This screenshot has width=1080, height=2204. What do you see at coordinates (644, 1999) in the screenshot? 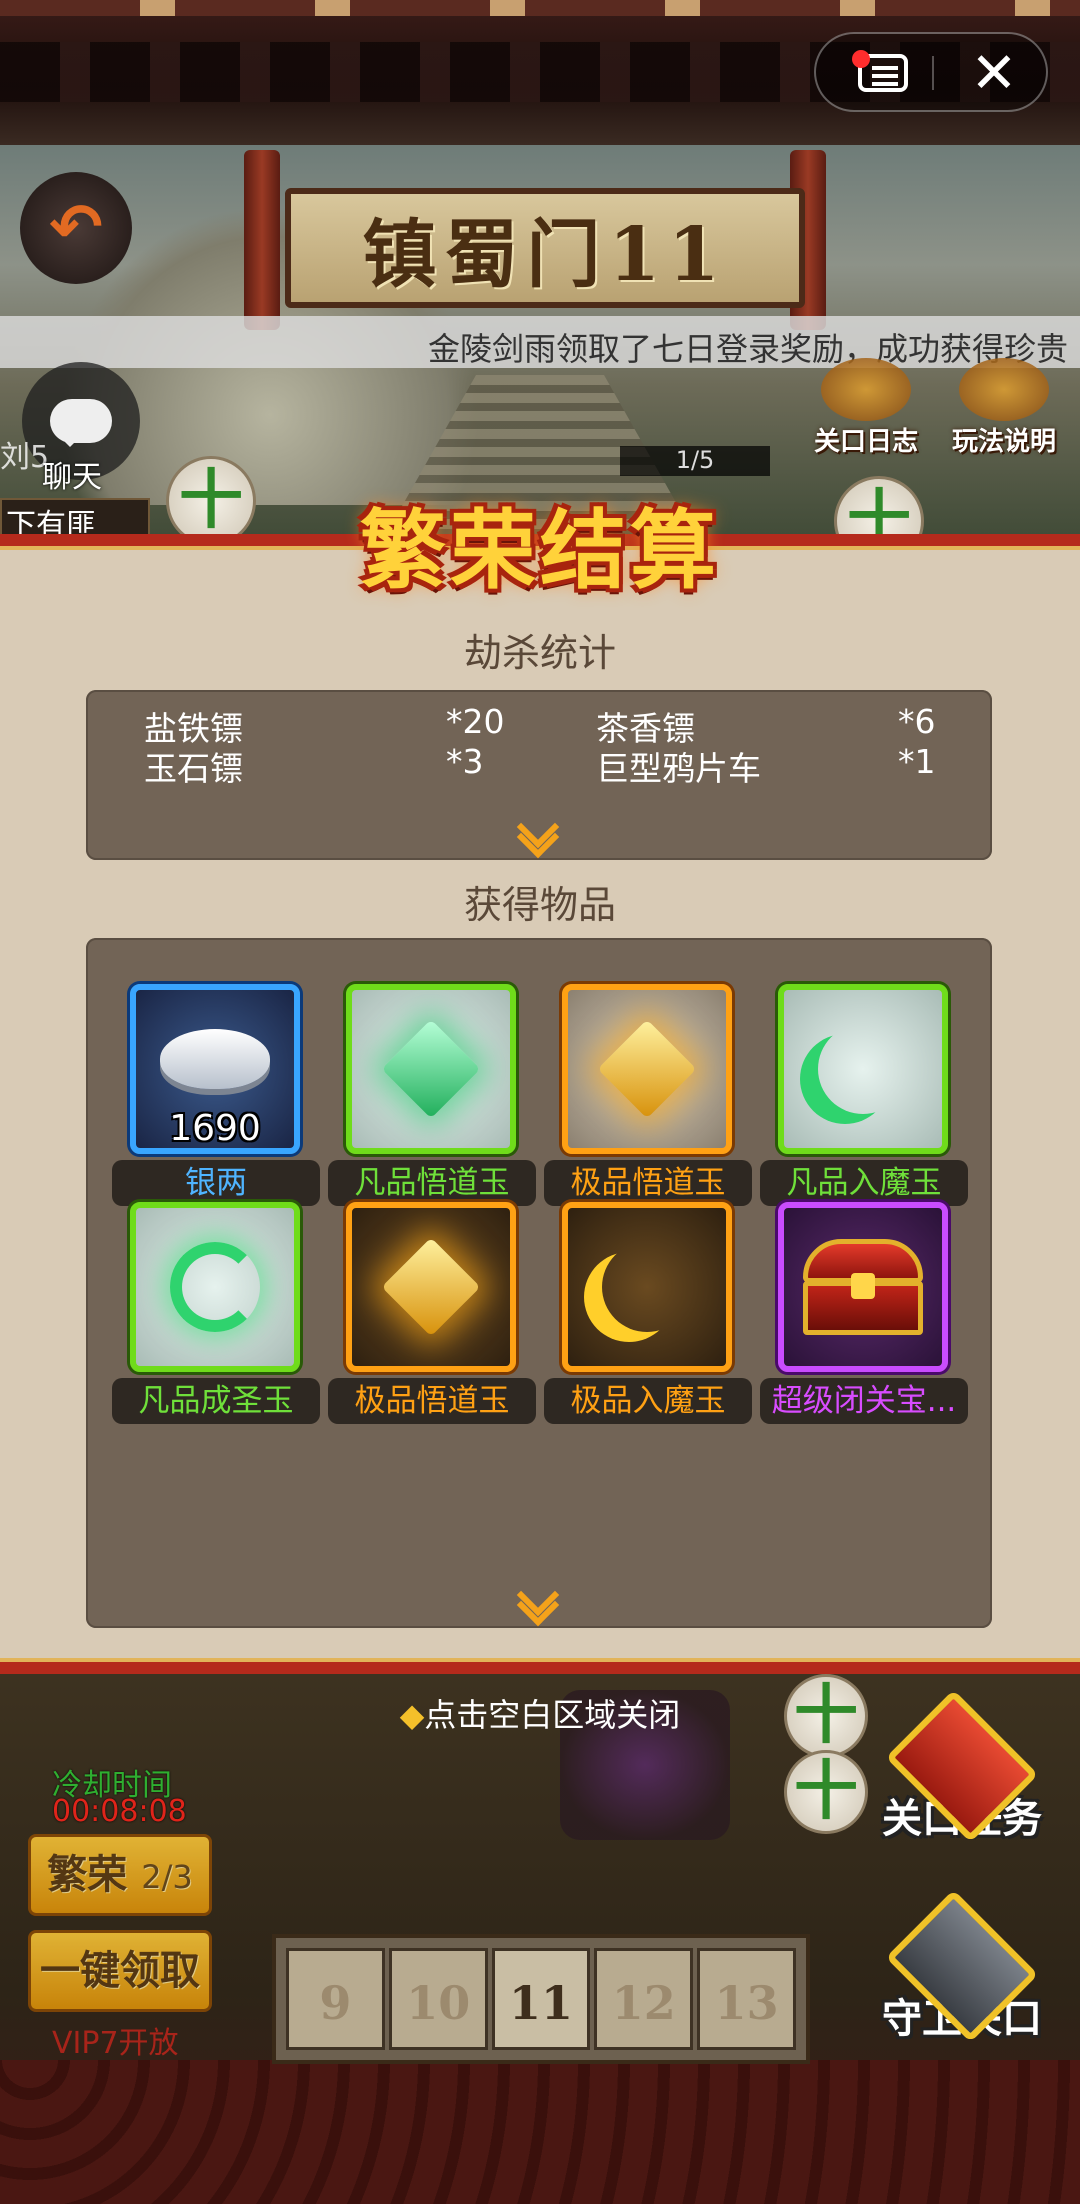
I see `level-tile: 12` at bounding box center [644, 1999].